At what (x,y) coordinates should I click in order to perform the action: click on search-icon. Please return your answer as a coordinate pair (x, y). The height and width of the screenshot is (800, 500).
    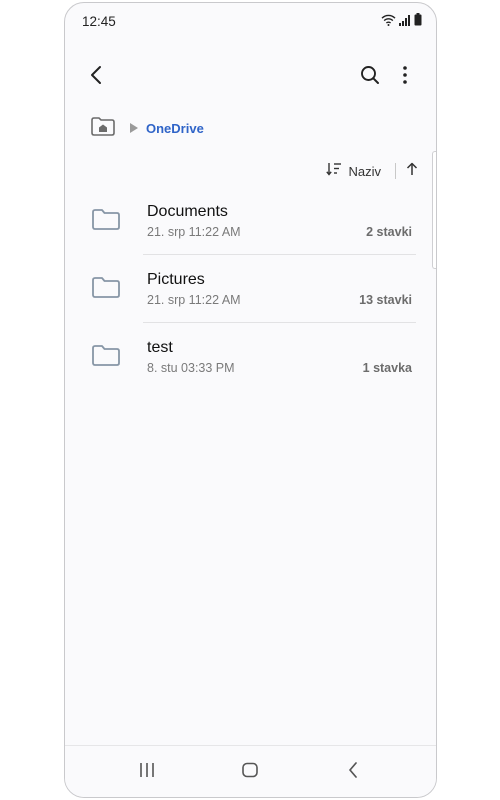
    Looking at the image, I should click on (370, 77).